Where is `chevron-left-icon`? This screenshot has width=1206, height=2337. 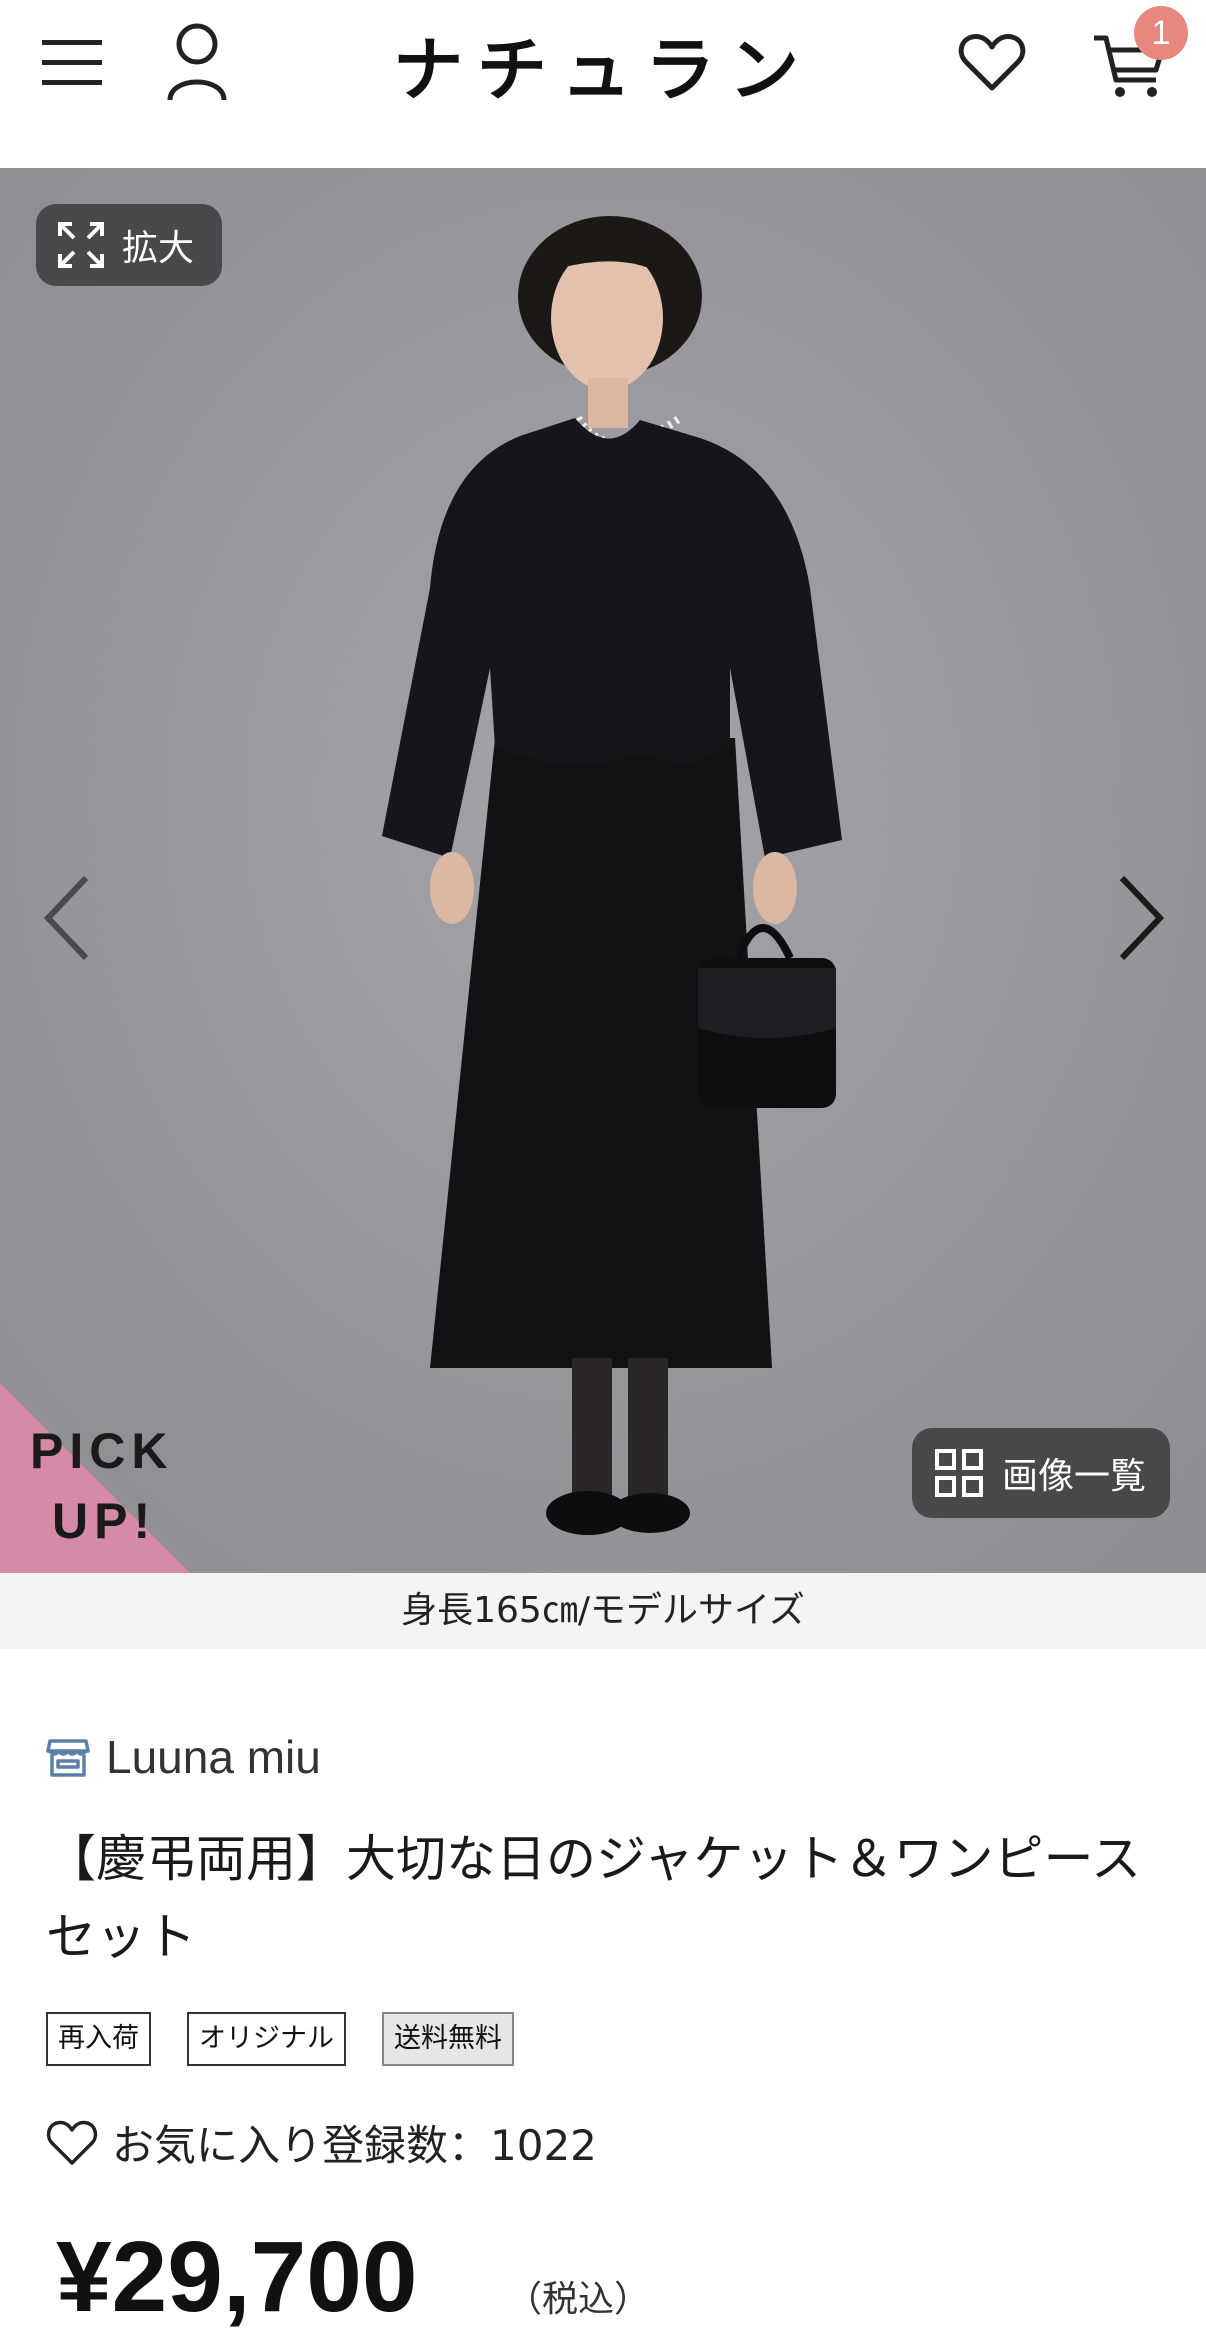 chevron-left-icon is located at coordinates (68, 918).